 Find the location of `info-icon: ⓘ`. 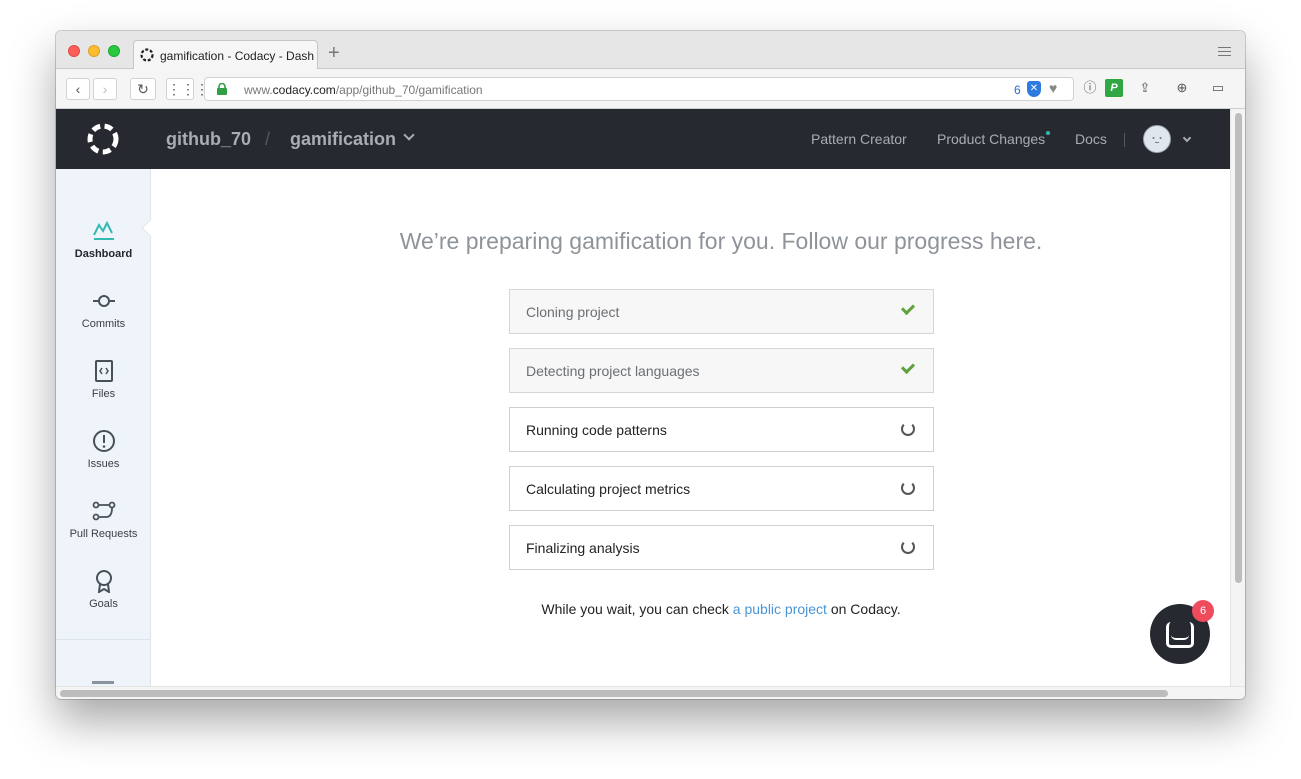

info-icon: ⓘ is located at coordinates (1090, 88).